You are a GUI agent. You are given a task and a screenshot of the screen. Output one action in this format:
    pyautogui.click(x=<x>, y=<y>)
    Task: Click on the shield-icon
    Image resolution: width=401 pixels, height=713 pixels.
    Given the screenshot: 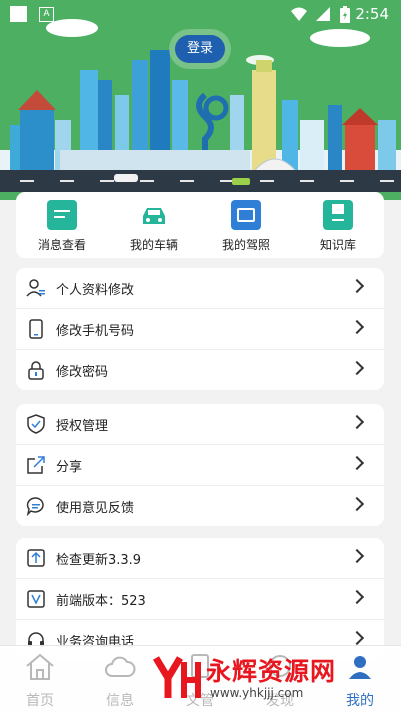 What is the action you would take?
    pyautogui.click(x=36, y=424)
    